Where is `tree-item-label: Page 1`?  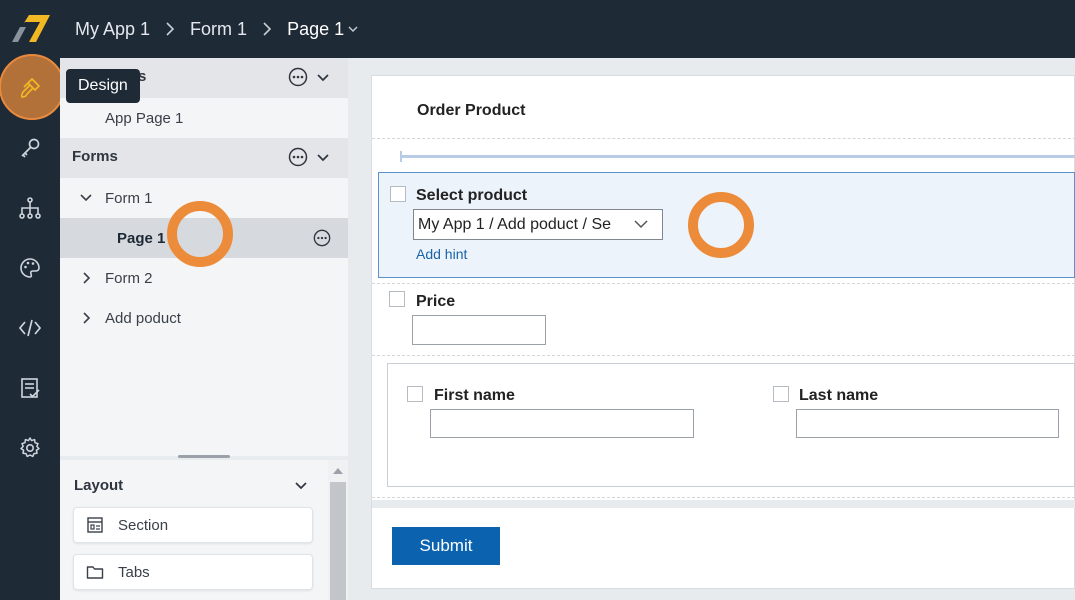
tree-item-label: Page 1 is located at coordinates (141, 238).